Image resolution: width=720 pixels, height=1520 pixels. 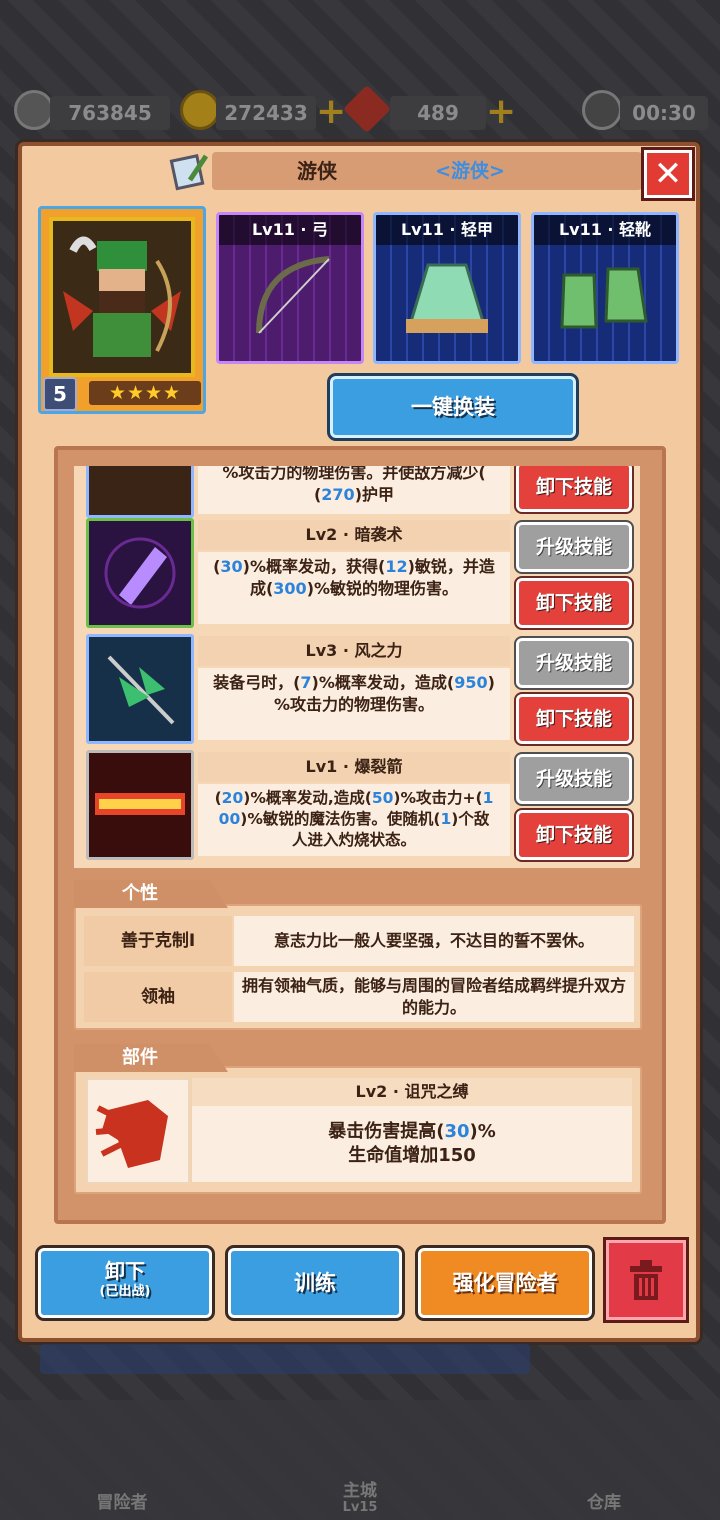 What do you see at coordinates (140, 492) in the screenshot?
I see `skill-icon-partial` at bounding box center [140, 492].